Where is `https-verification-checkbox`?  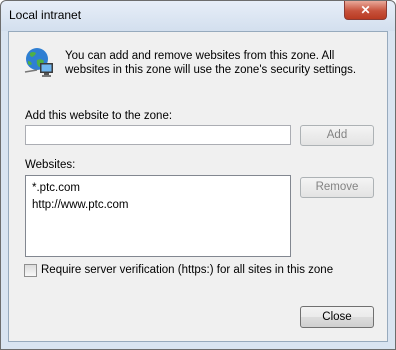 https-verification-checkbox is located at coordinates (30, 270).